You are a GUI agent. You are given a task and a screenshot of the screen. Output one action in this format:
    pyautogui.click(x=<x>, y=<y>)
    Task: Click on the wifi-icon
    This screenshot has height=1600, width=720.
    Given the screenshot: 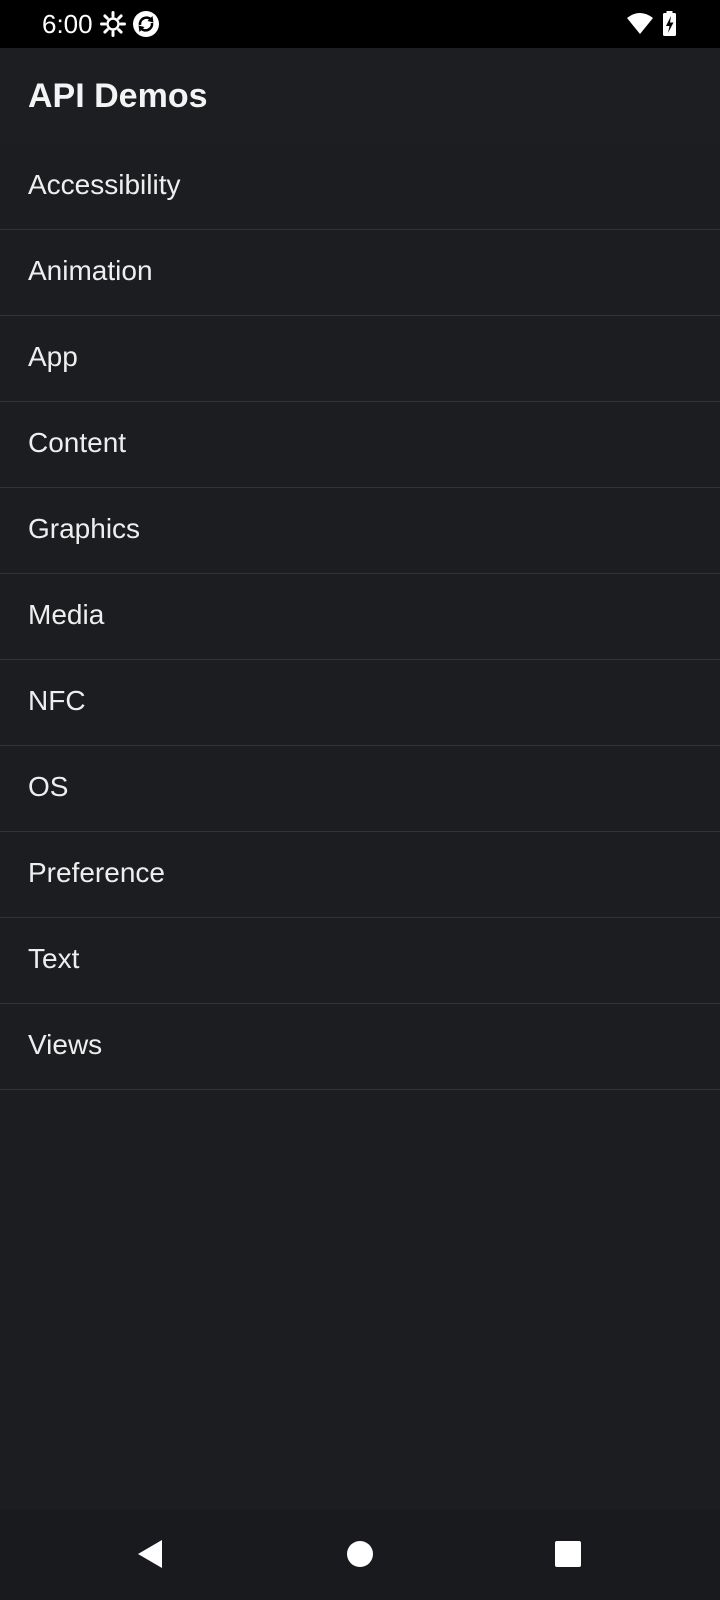 What is the action you would take?
    pyautogui.click(x=640, y=24)
    